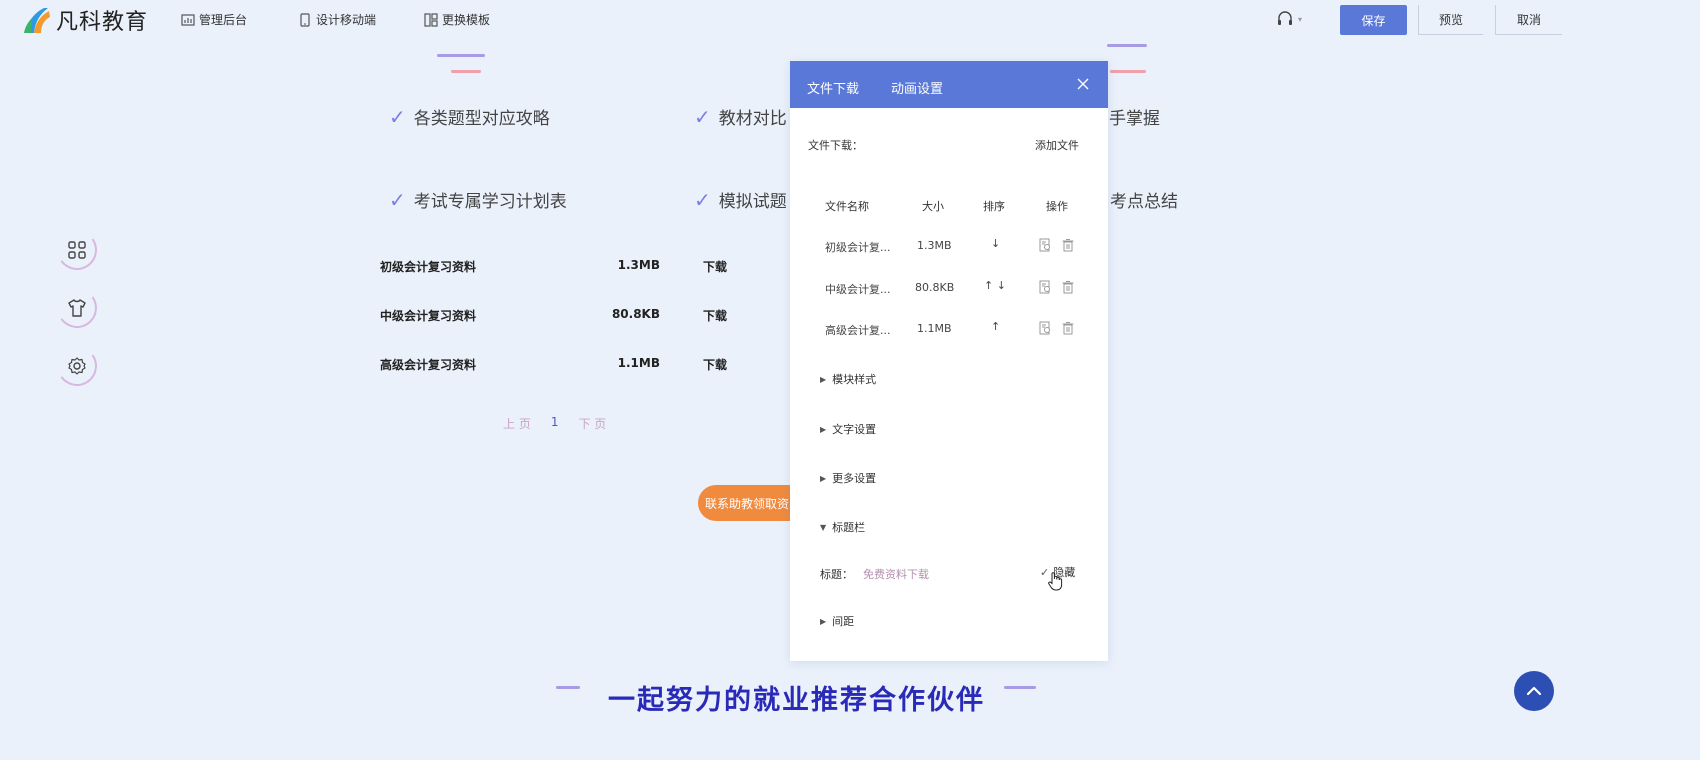 The height and width of the screenshot is (760, 1700). What do you see at coordinates (457, 19) in the screenshot?
I see `nav-change-template: 更换模板` at bounding box center [457, 19].